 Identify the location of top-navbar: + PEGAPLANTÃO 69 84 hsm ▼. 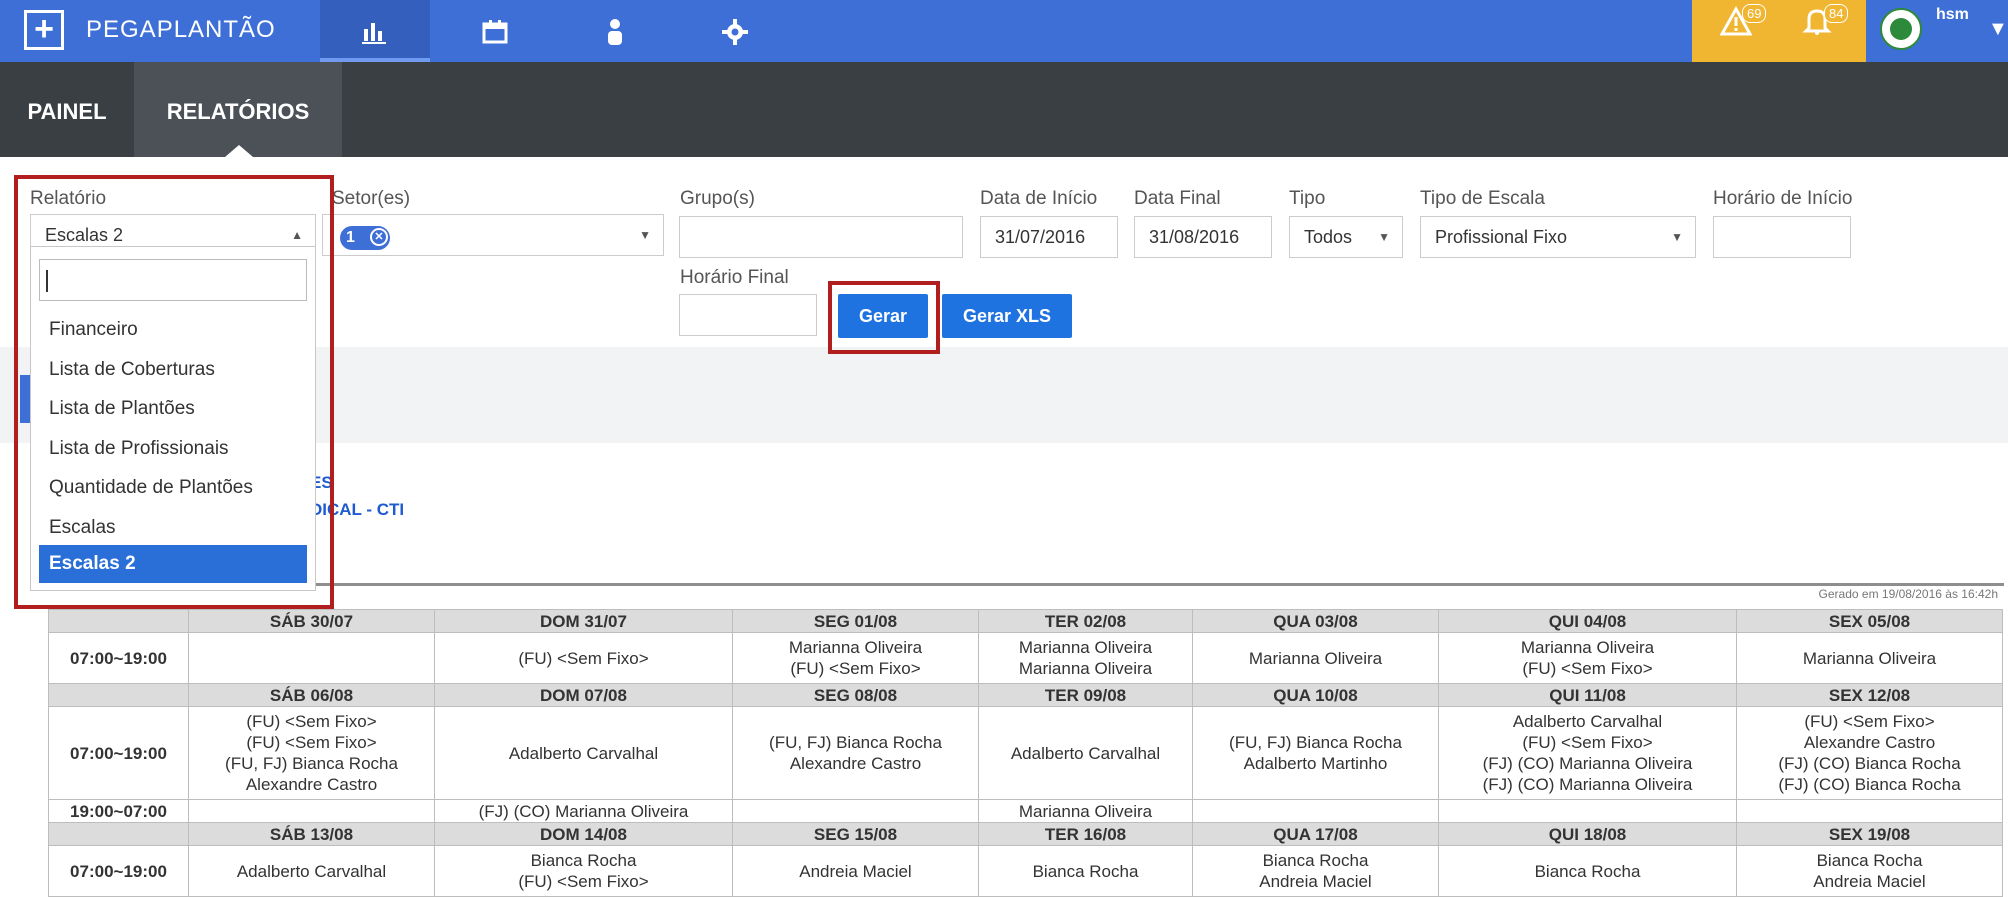
(1004, 31).